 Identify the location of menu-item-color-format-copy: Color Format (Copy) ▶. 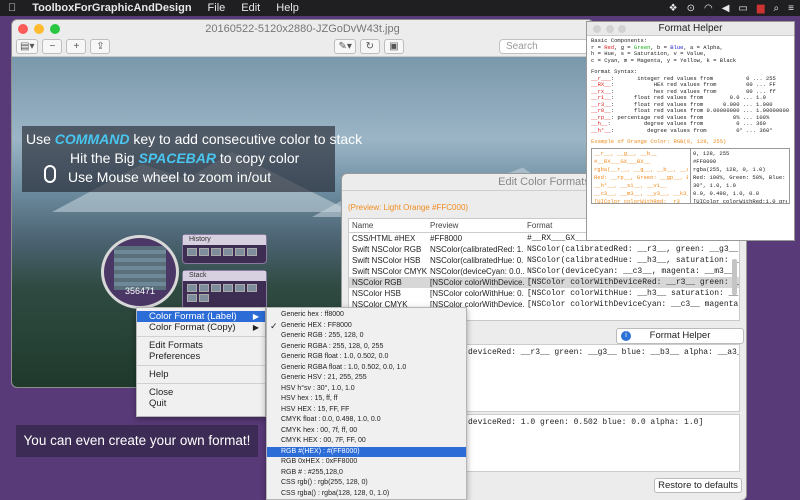
(201, 327).